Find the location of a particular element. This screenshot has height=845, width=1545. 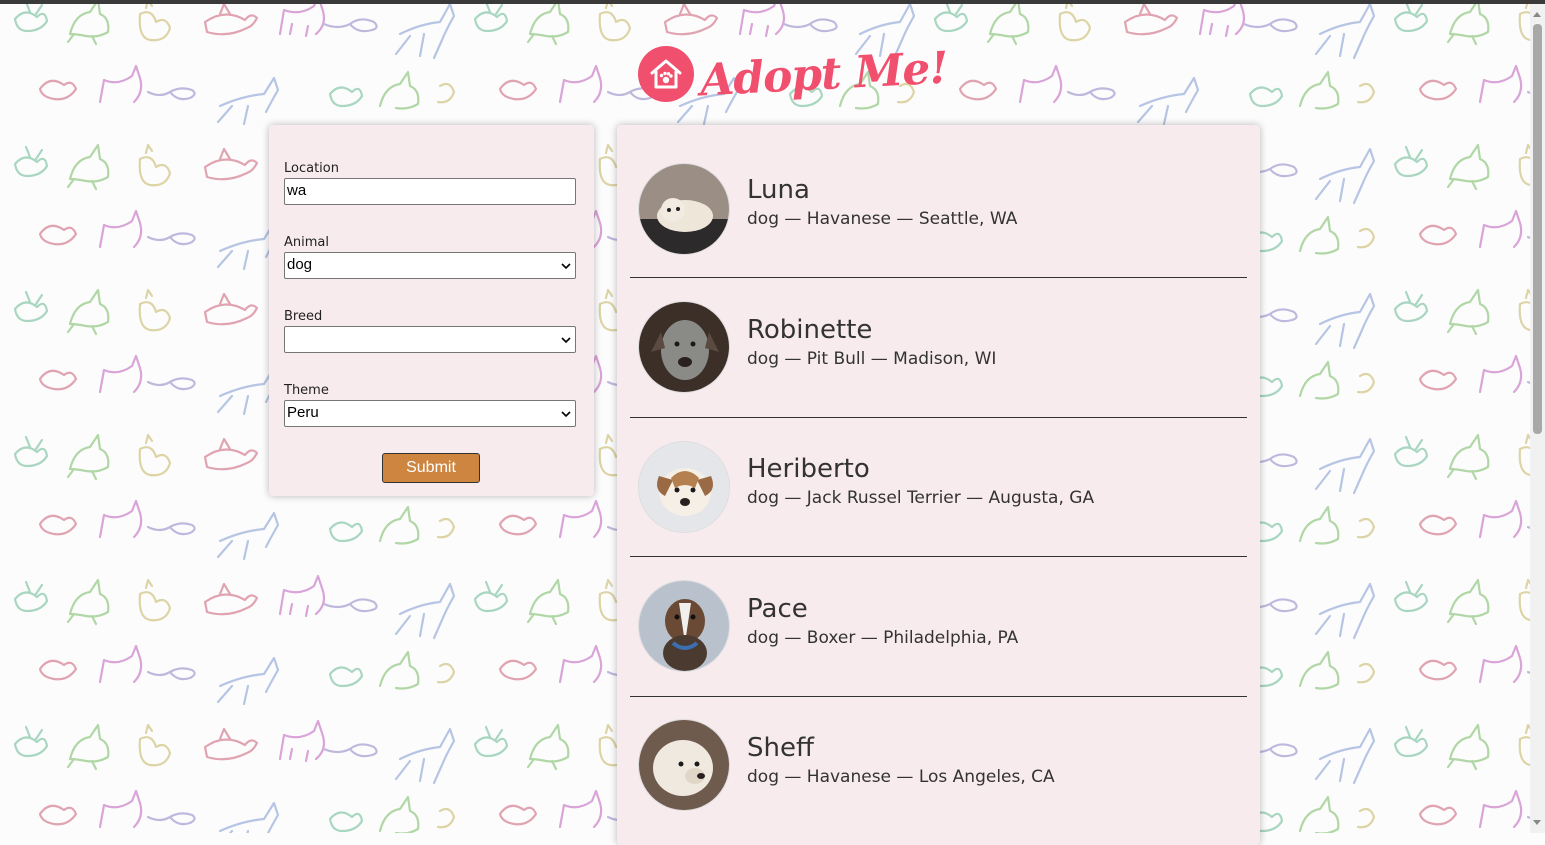

house-paw-icon is located at coordinates (666, 74).